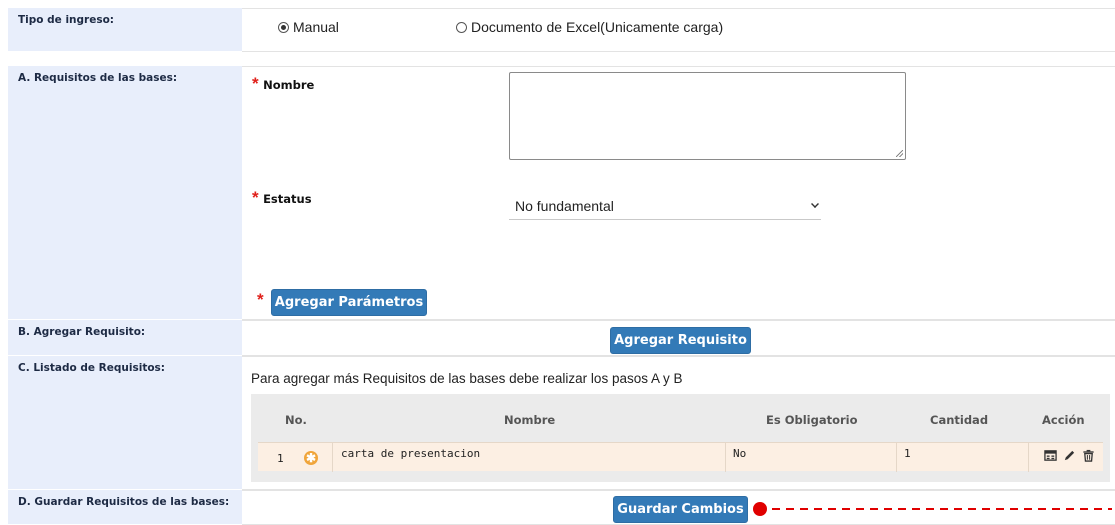  I want to click on radio-excel-label: Documento de Excel(Unicamente carga), so click(597, 27).